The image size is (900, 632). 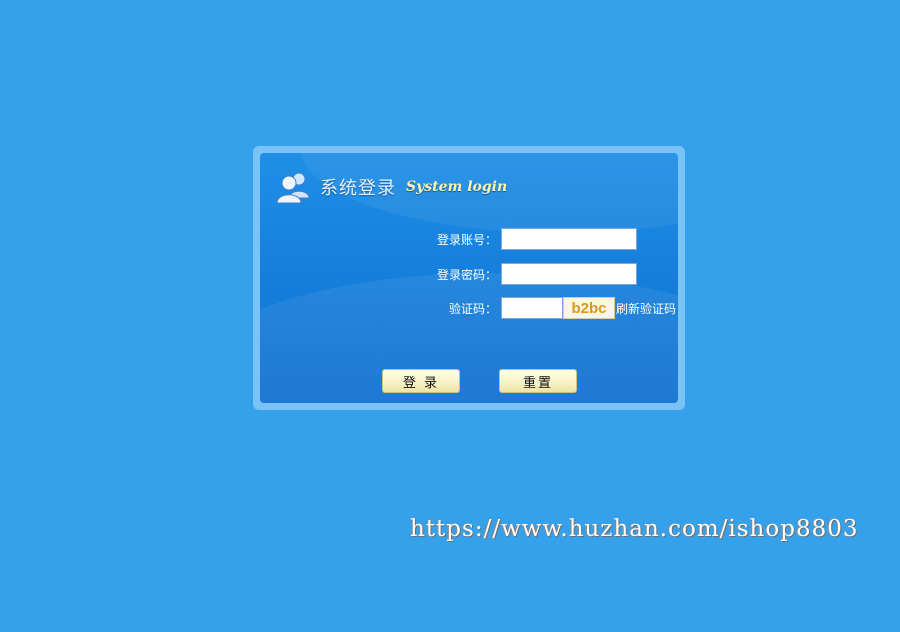 What do you see at coordinates (569, 274) in the screenshot?
I see `password-input` at bounding box center [569, 274].